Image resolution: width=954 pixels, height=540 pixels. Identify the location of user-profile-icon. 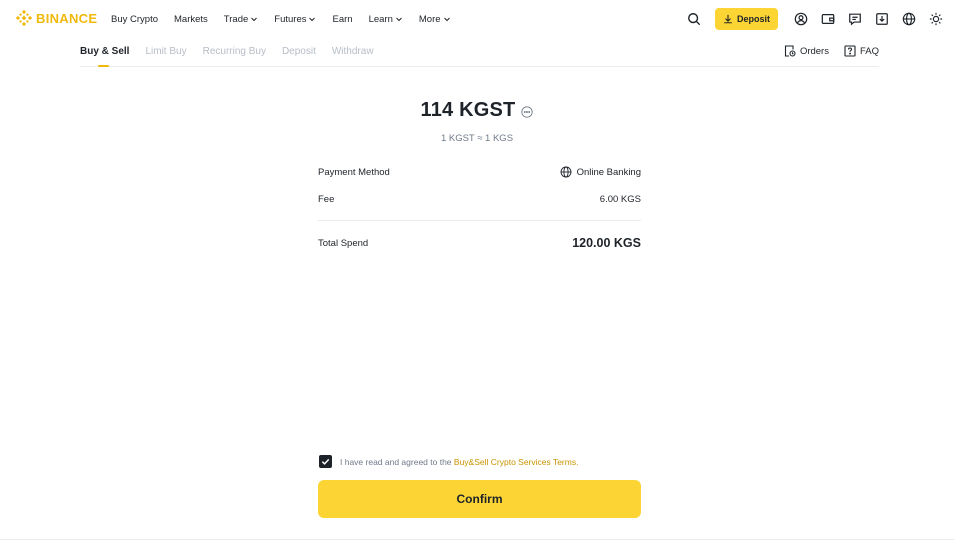
(801, 19).